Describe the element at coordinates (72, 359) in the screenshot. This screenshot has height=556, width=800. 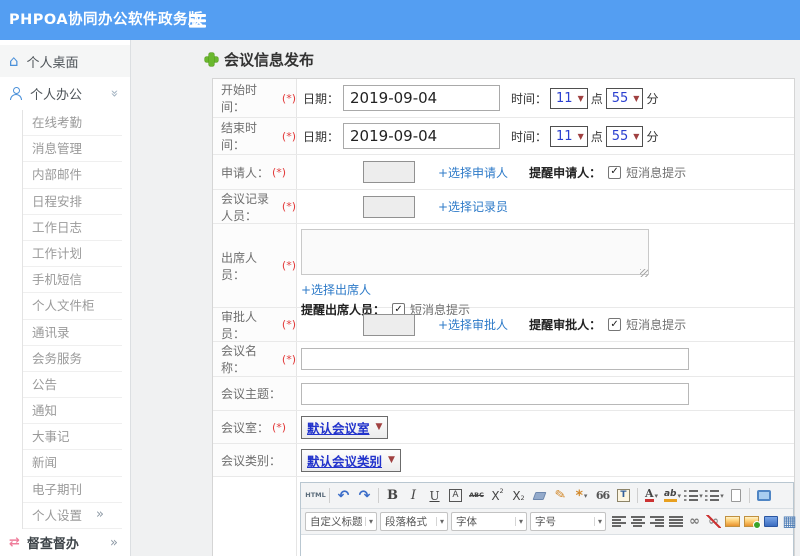
I see `sidebar-subitem-9: 会务服务` at that location.